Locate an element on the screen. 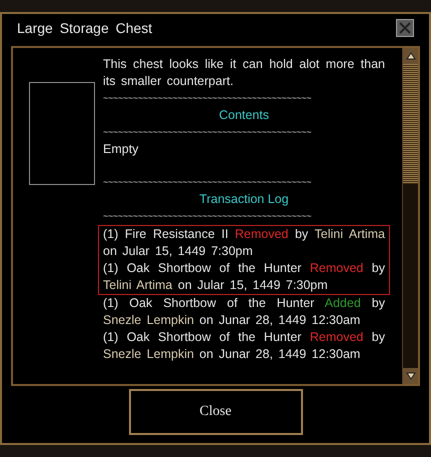  scroll-up-icon is located at coordinates (410, 56).